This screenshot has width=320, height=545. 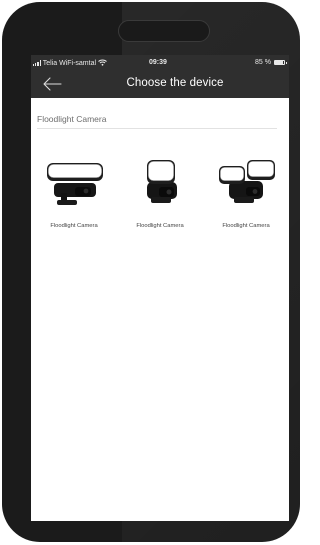 I want to click on status-time: 09:39, so click(x=158, y=62).